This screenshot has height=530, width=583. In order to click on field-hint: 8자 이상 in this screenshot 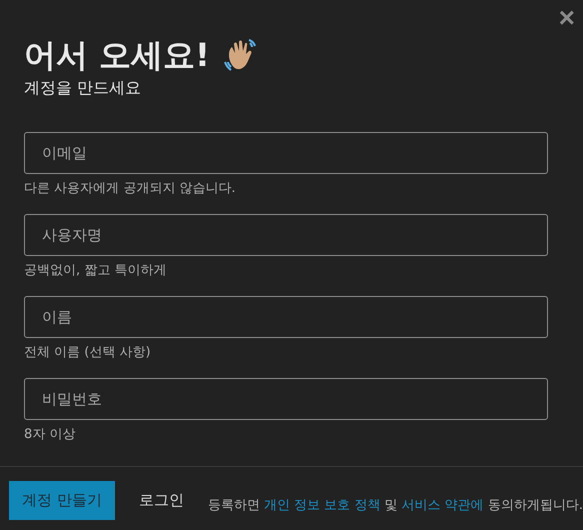, I will do `click(50, 435)`.